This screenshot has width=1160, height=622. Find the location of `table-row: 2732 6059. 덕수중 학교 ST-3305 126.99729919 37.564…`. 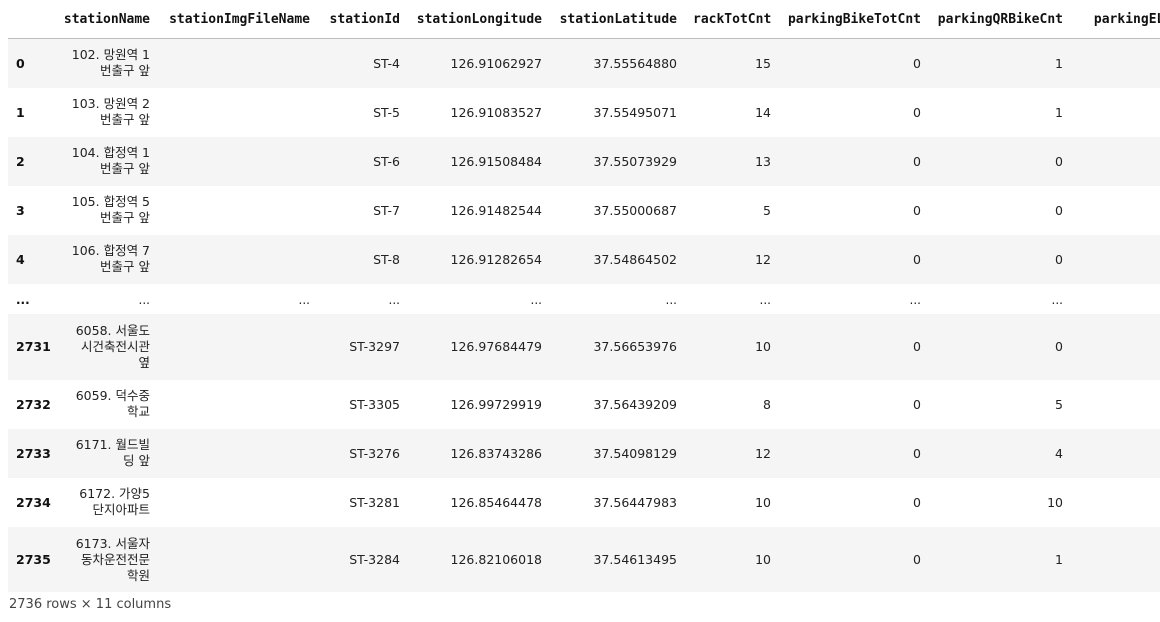

table-row: 2732 6059. 덕수중 학교 ST-3305 126.99729919 37.564… is located at coordinates (584, 404).